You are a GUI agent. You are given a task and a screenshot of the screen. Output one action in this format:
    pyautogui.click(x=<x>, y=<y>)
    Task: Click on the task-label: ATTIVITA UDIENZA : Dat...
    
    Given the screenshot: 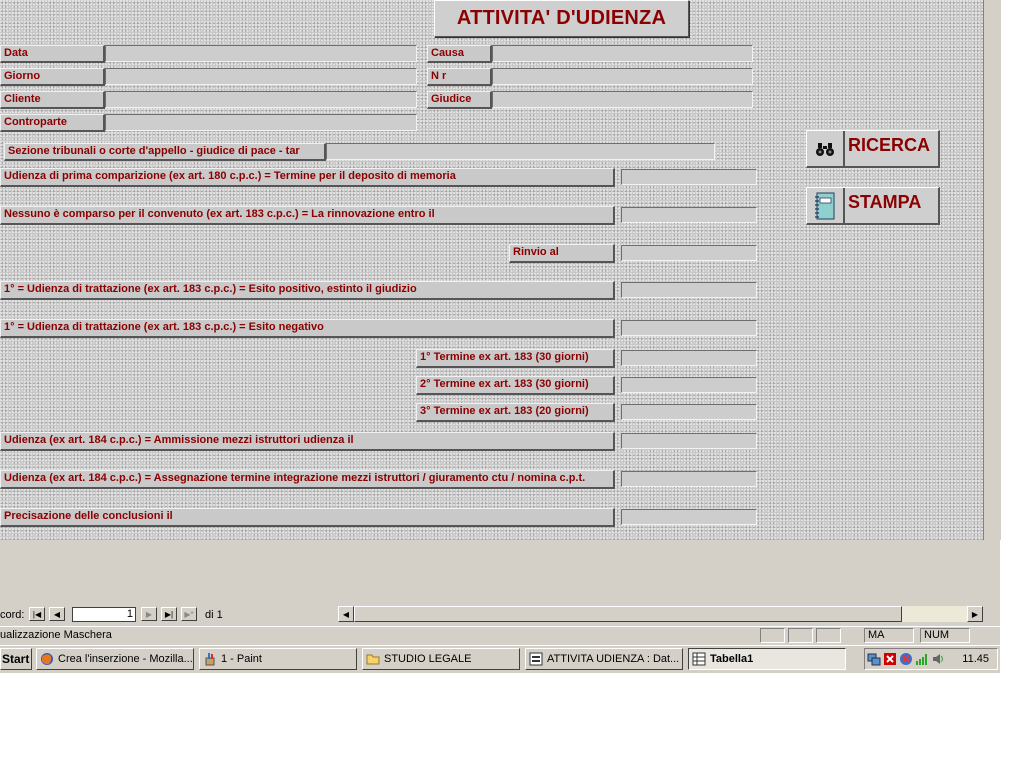 What is the action you would take?
    pyautogui.click(x=613, y=659)
    